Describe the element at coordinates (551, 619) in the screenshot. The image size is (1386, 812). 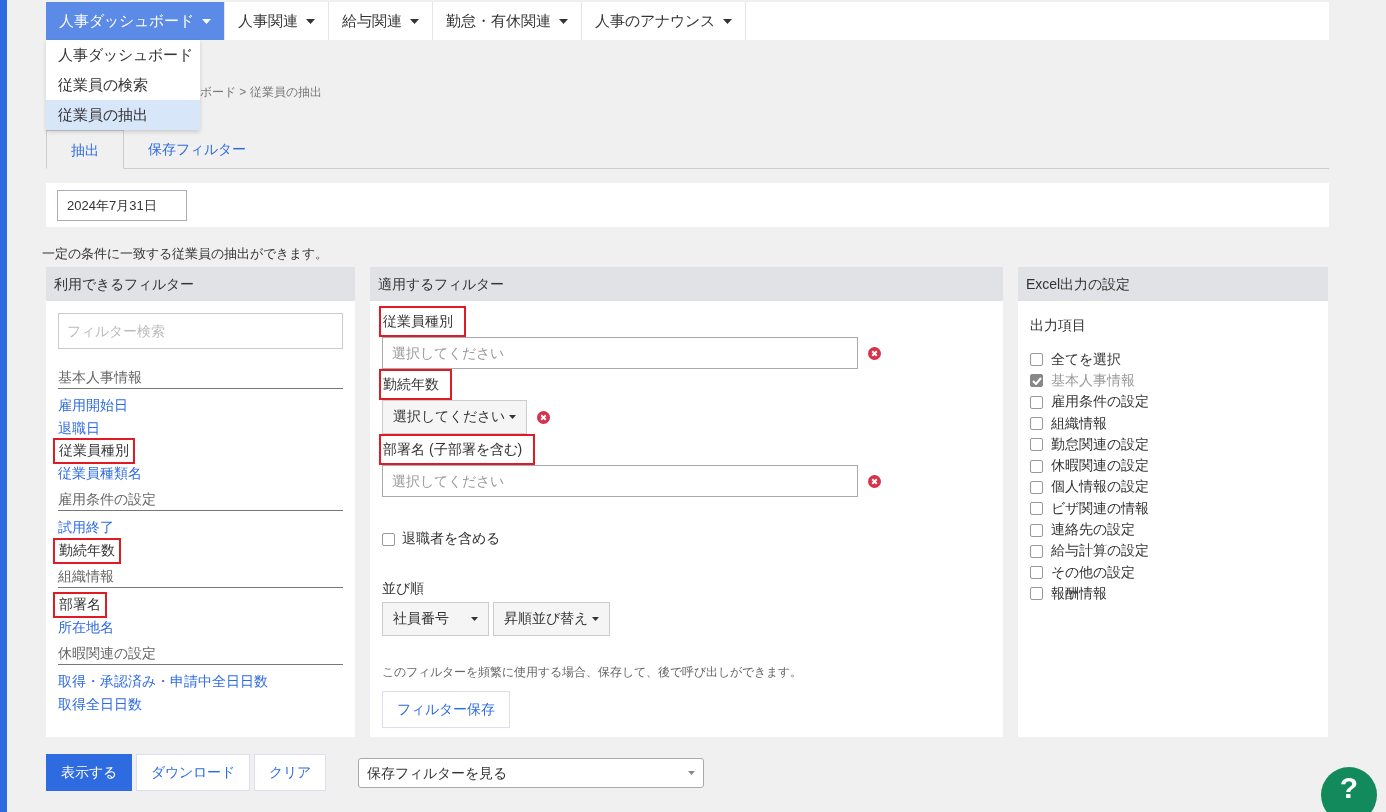
I see `sort-order-dropdown: 昇順並び替え` at that location.